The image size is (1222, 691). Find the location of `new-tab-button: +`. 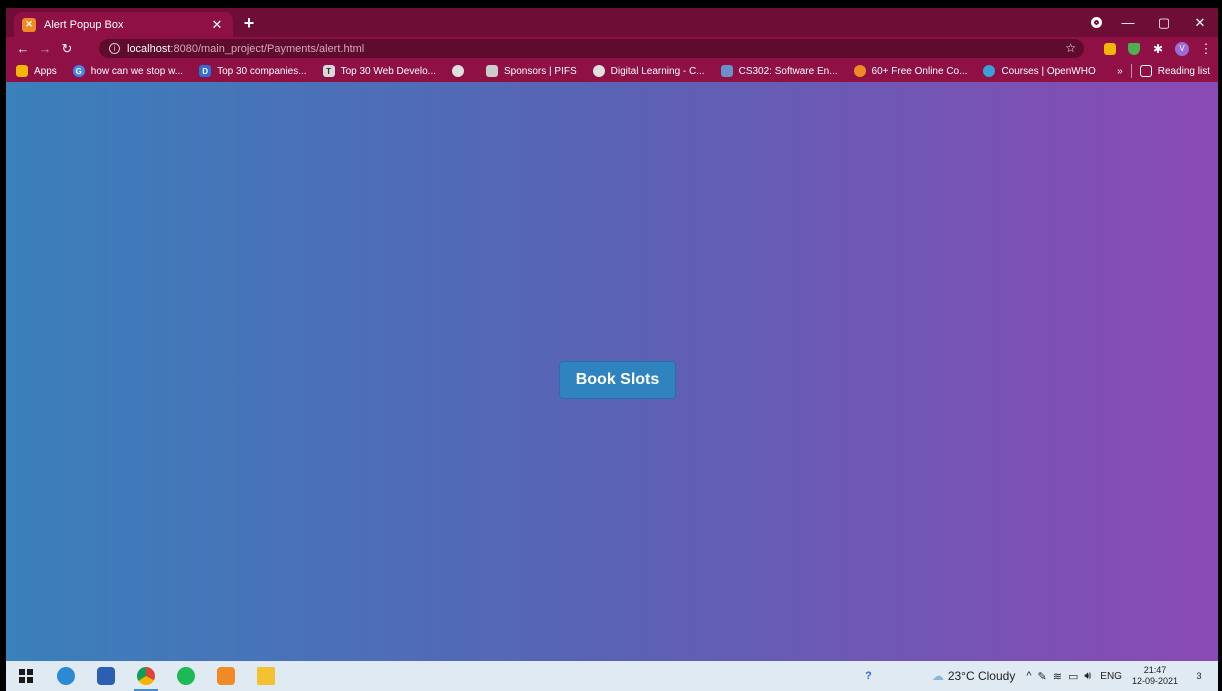

new-tab-button: + is located at coordinates (249, 23).